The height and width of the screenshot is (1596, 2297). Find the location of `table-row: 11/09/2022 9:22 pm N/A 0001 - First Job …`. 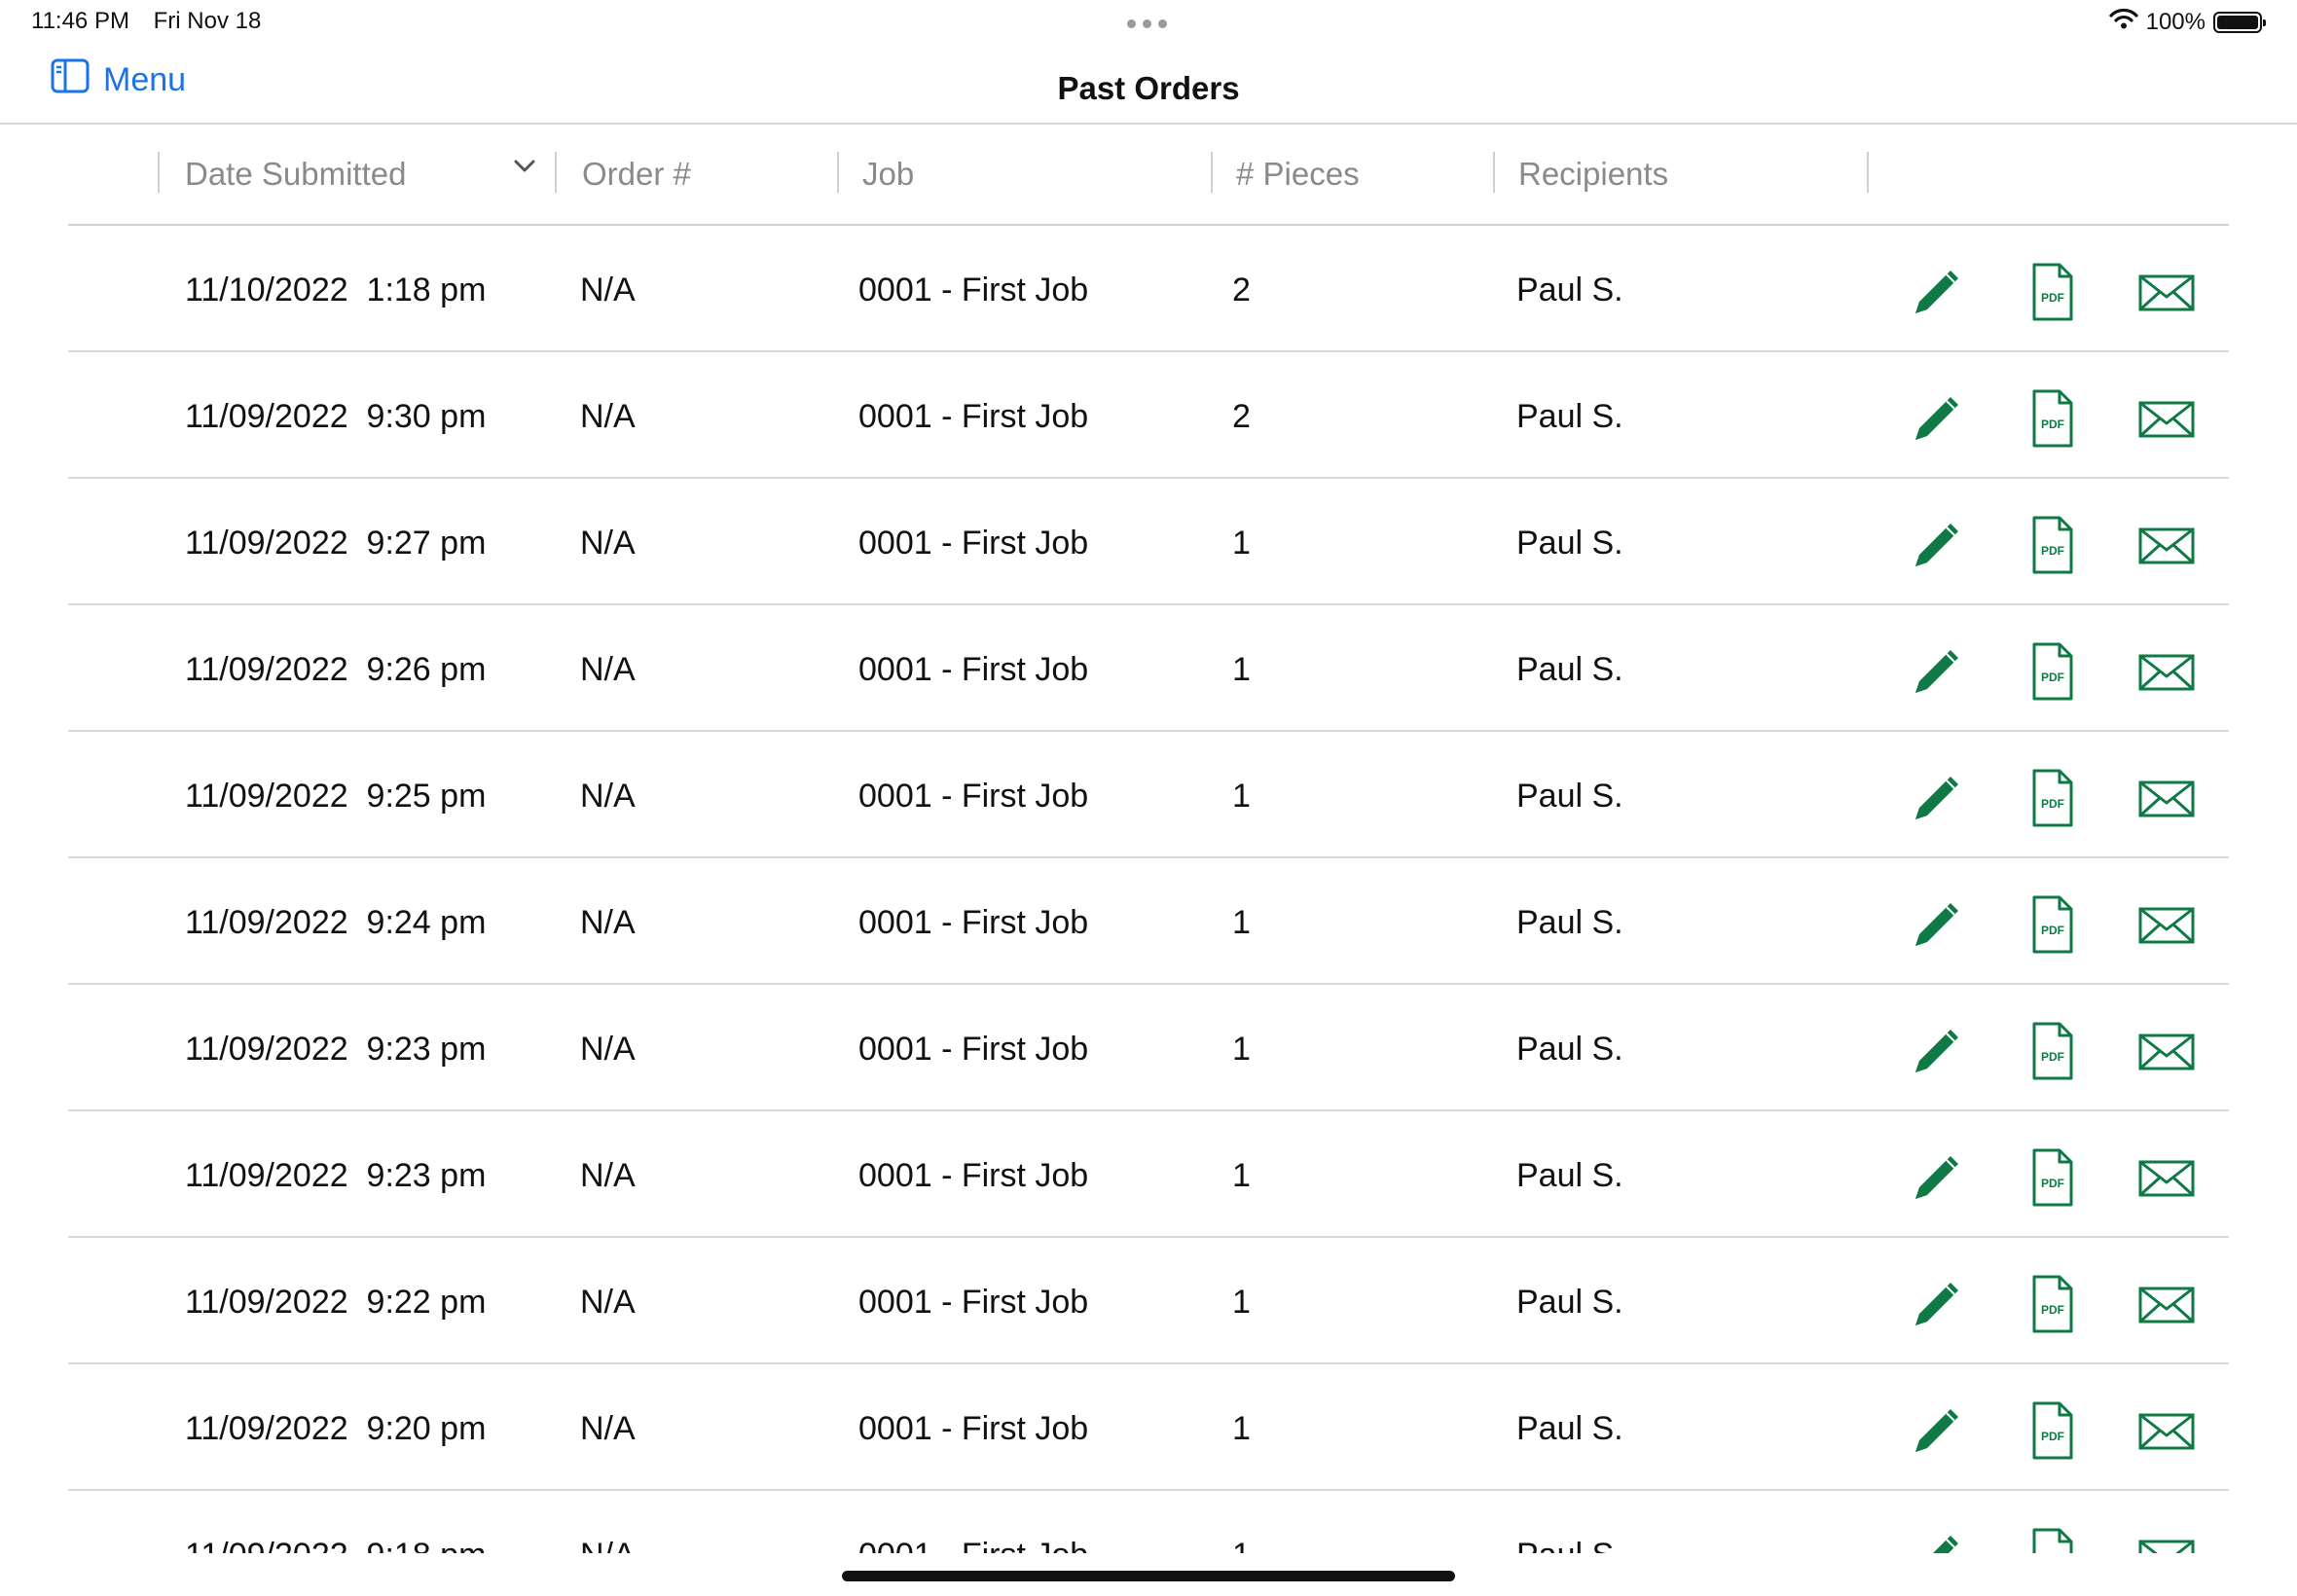

table-row: 11/09/2022 9:22 pm N/A 0001 - First Job … is located at coordinates (1148, 1301).